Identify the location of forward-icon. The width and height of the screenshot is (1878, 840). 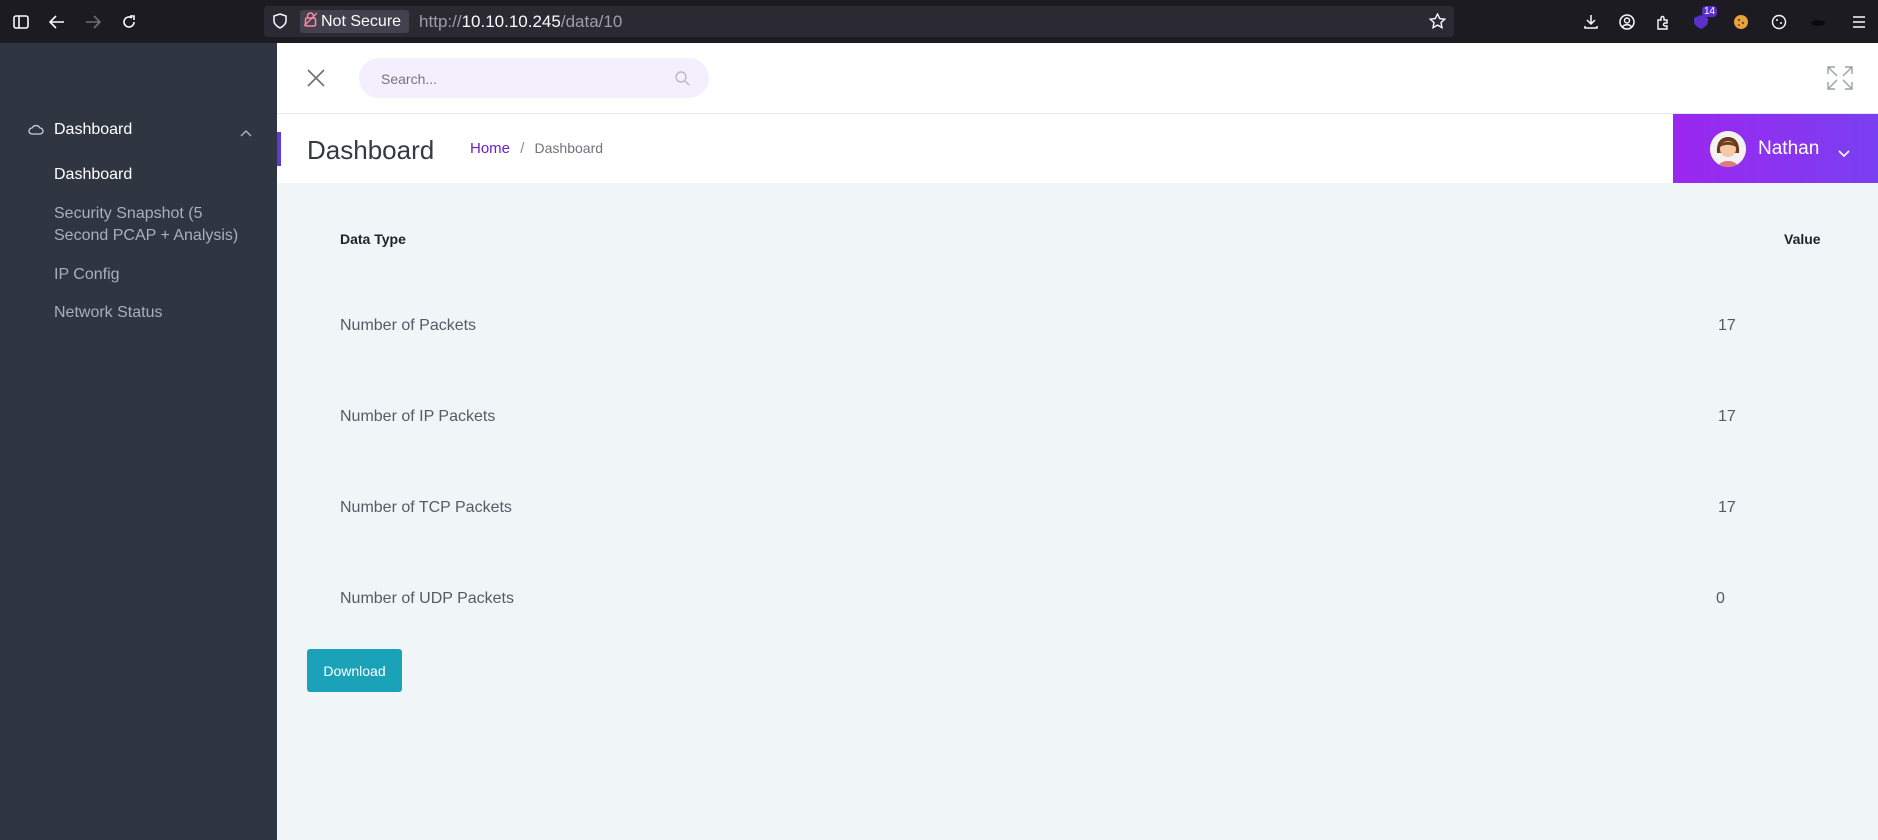
(93, 21).